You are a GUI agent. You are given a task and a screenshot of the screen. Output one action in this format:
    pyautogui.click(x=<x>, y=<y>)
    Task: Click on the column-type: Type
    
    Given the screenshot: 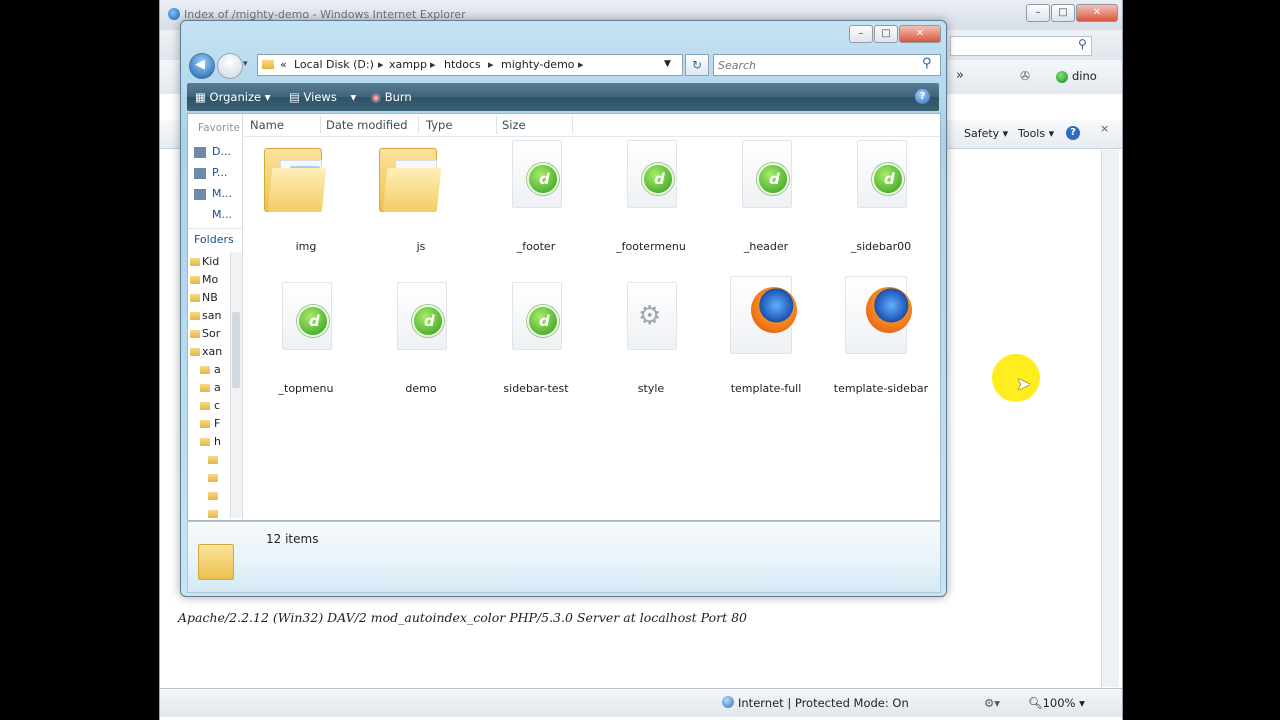 What is the action you would take?
    pyautogui.click(x=439, y=125)
    